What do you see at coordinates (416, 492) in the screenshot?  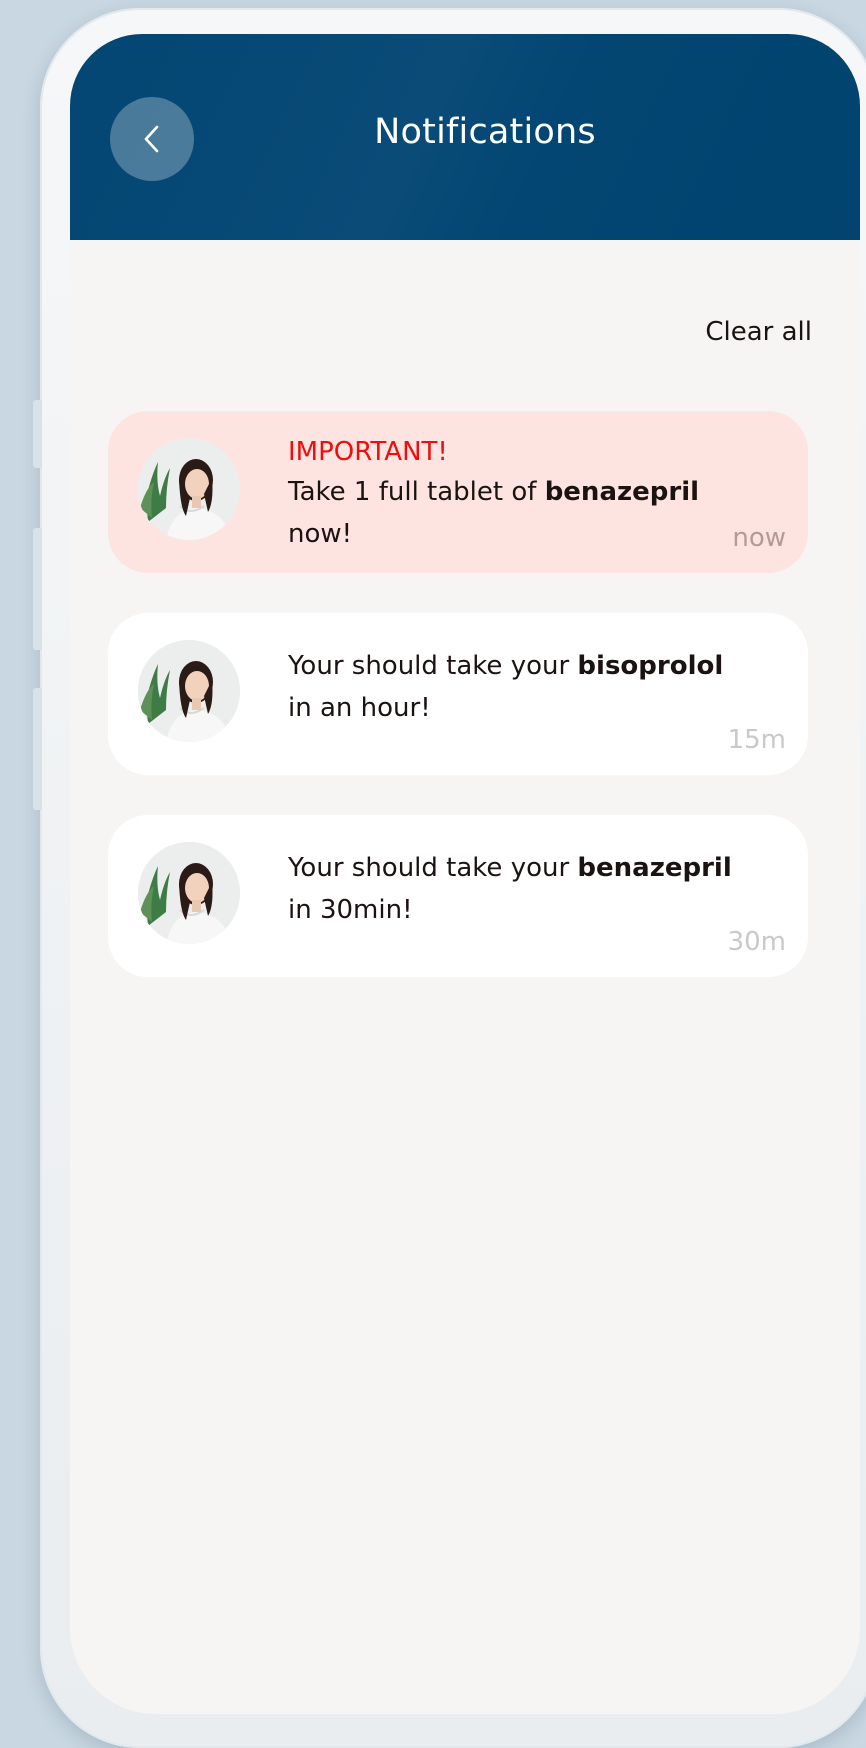 I see `notification-text-before: Take 1 full tablet of` at bounding box center [416, 492].